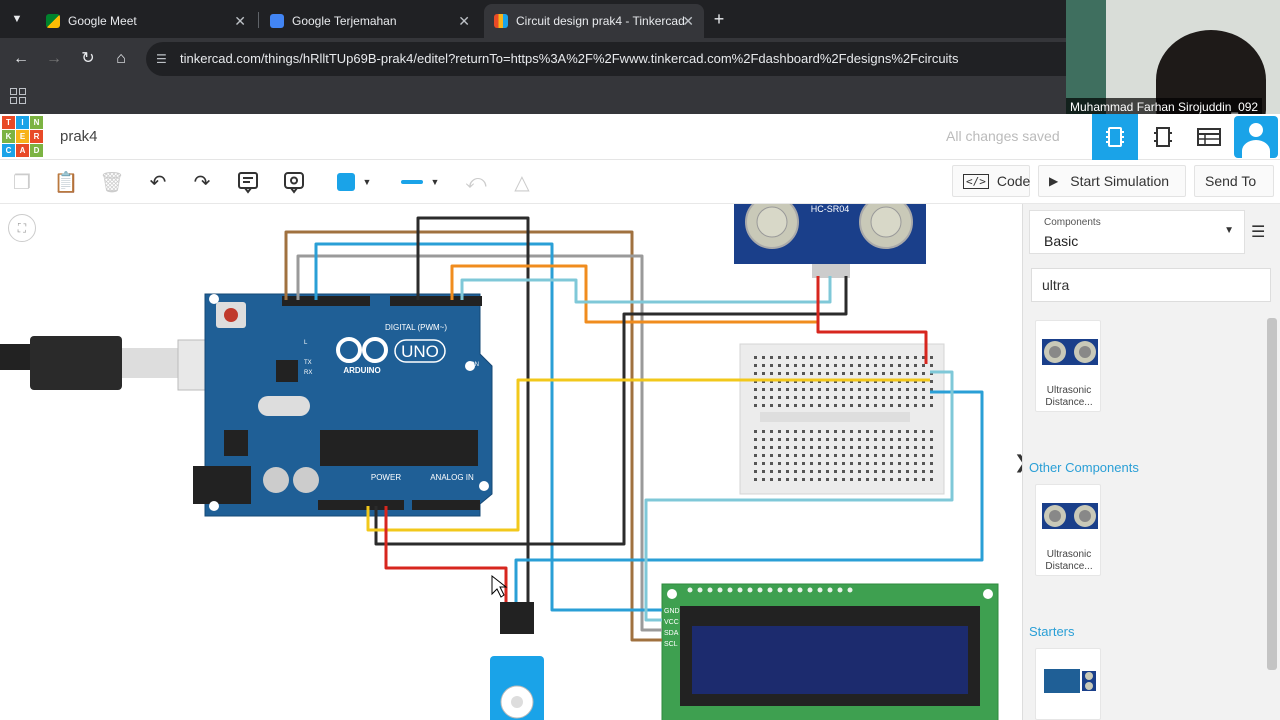 The height and width of the screenshot is (720, 1280). I want to click on tab-google-translate: Google Terjemahan ✕, so click(370, 21).